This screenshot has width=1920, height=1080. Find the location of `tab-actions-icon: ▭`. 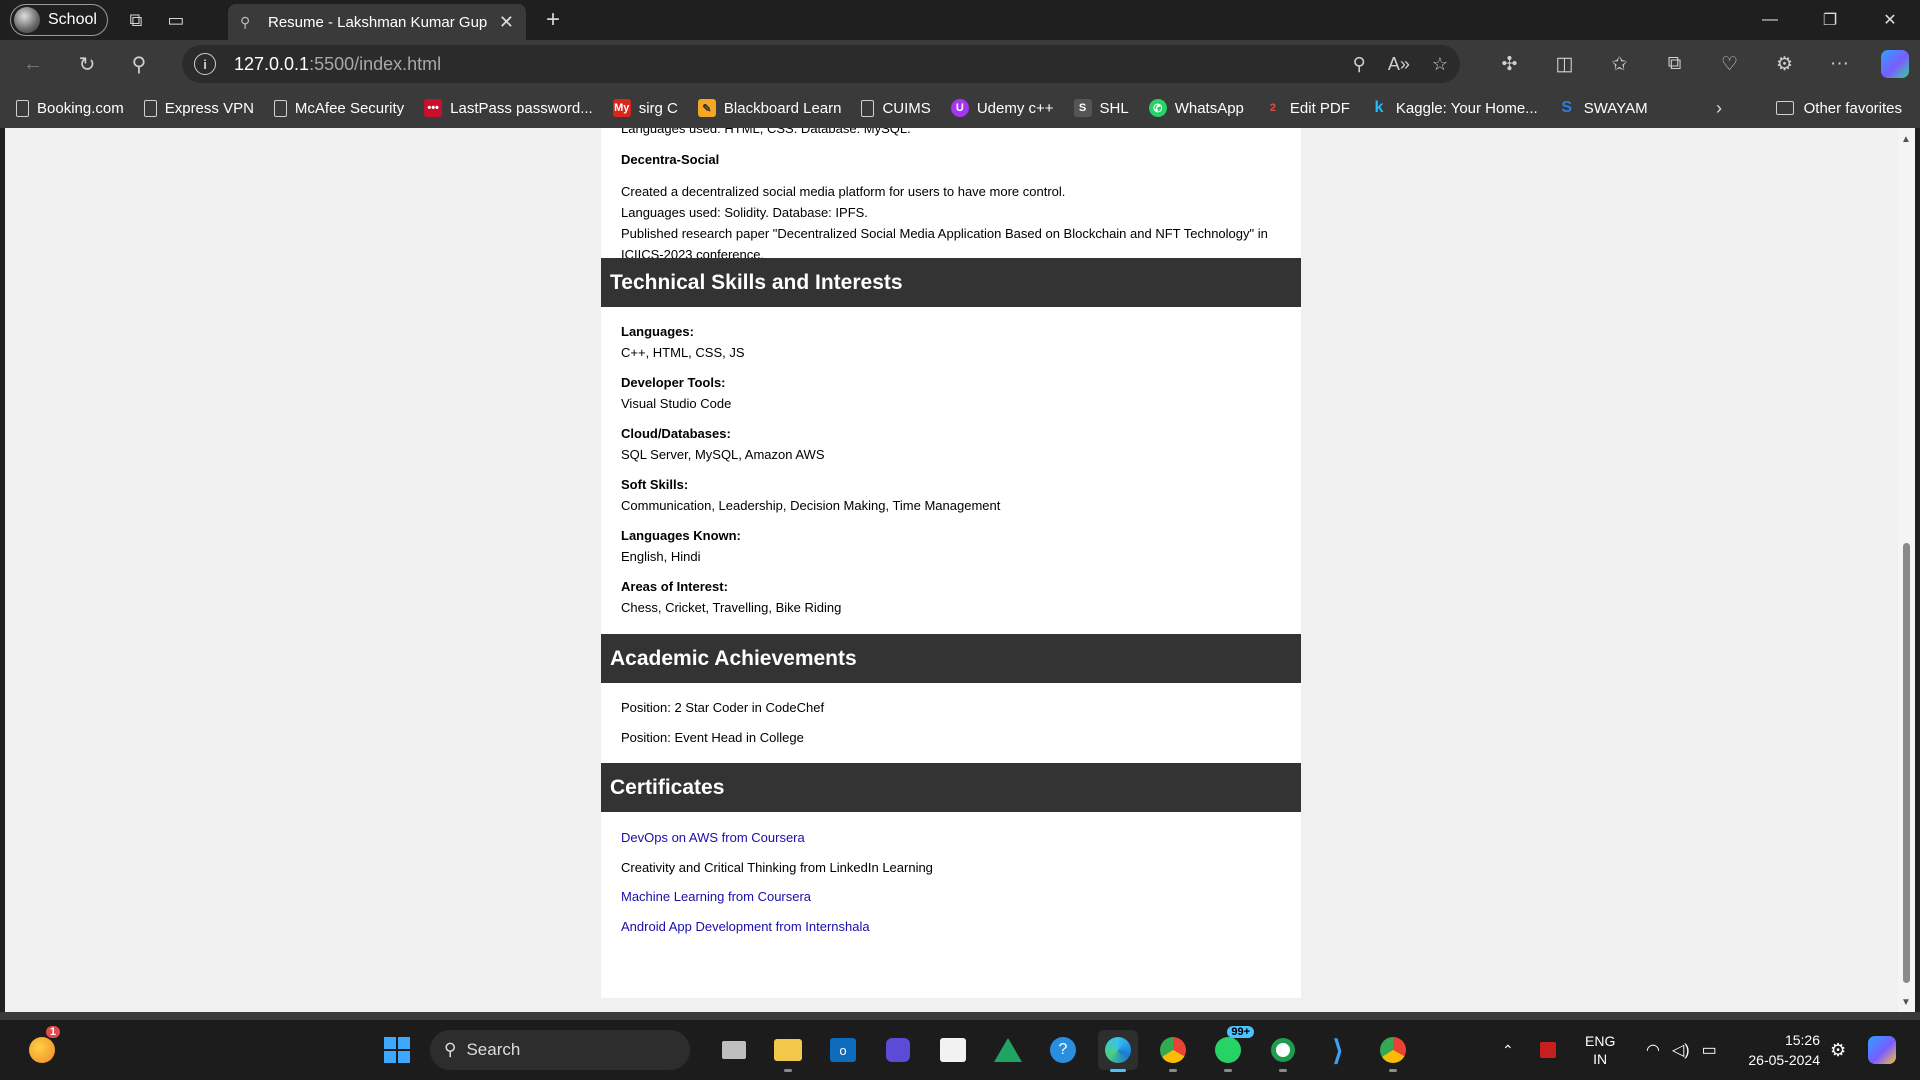

tab-actions-icon: ▭ is located at coordinates (176, 20).